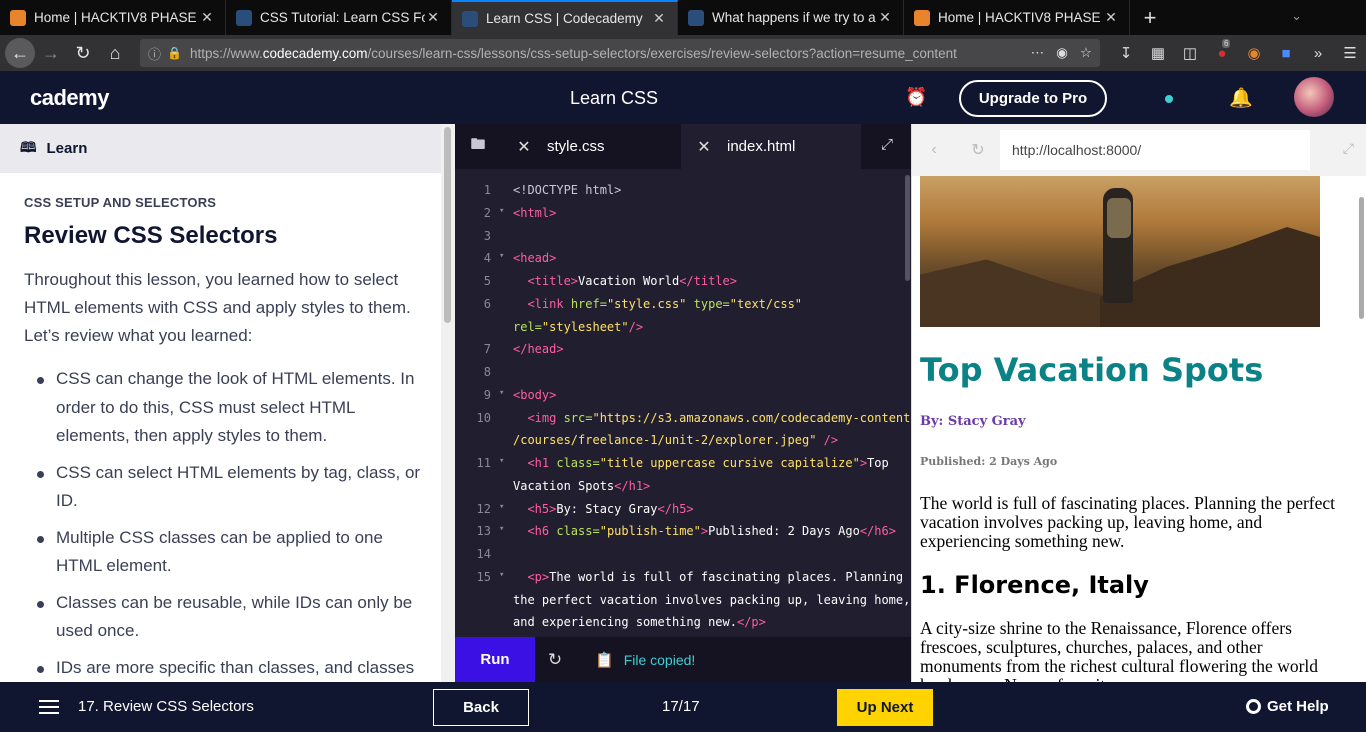 Image resolution: width=1366 pixels, height=732 pixels. I want to click on overflow-chevron-icon: », so click(1318, 53).